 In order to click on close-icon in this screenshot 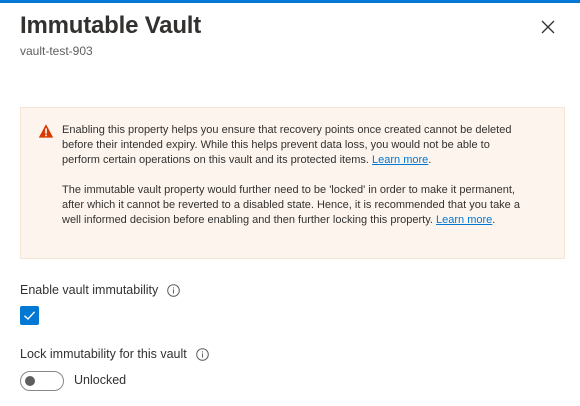, I will do `click(548, 27)`.